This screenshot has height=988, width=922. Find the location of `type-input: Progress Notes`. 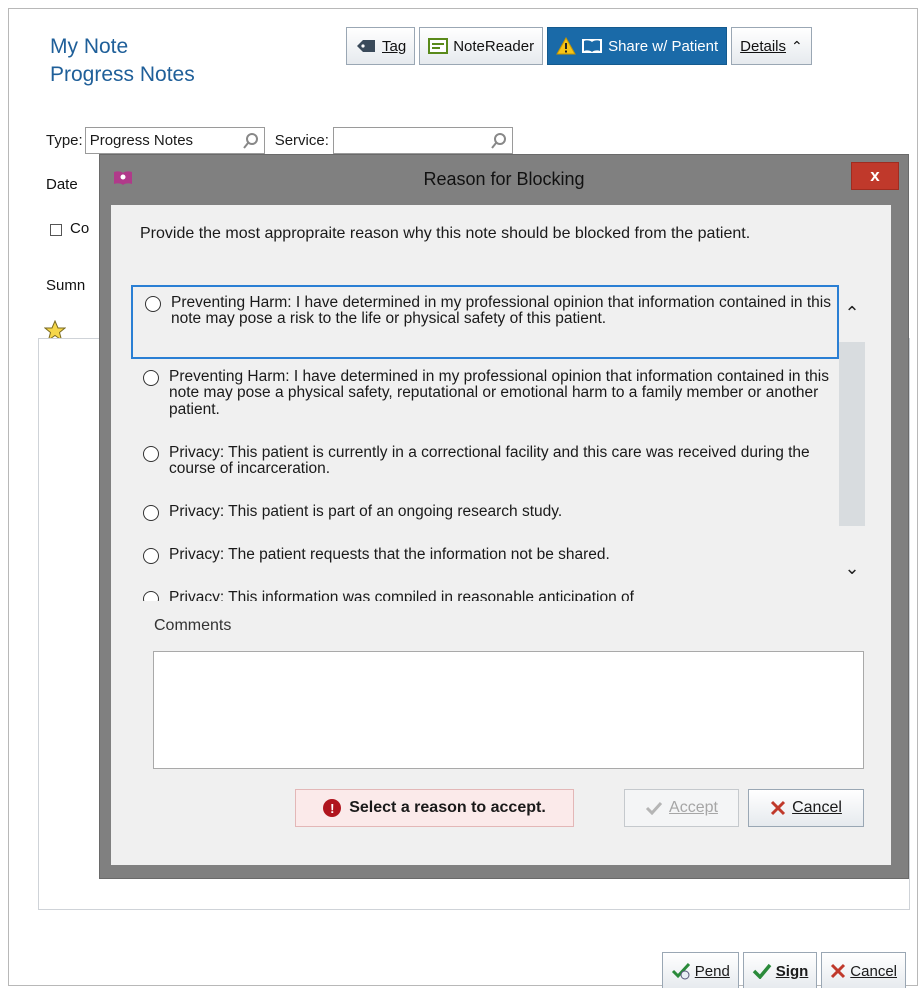

type-input: Progress Notes is located at coordinates (174, 140).